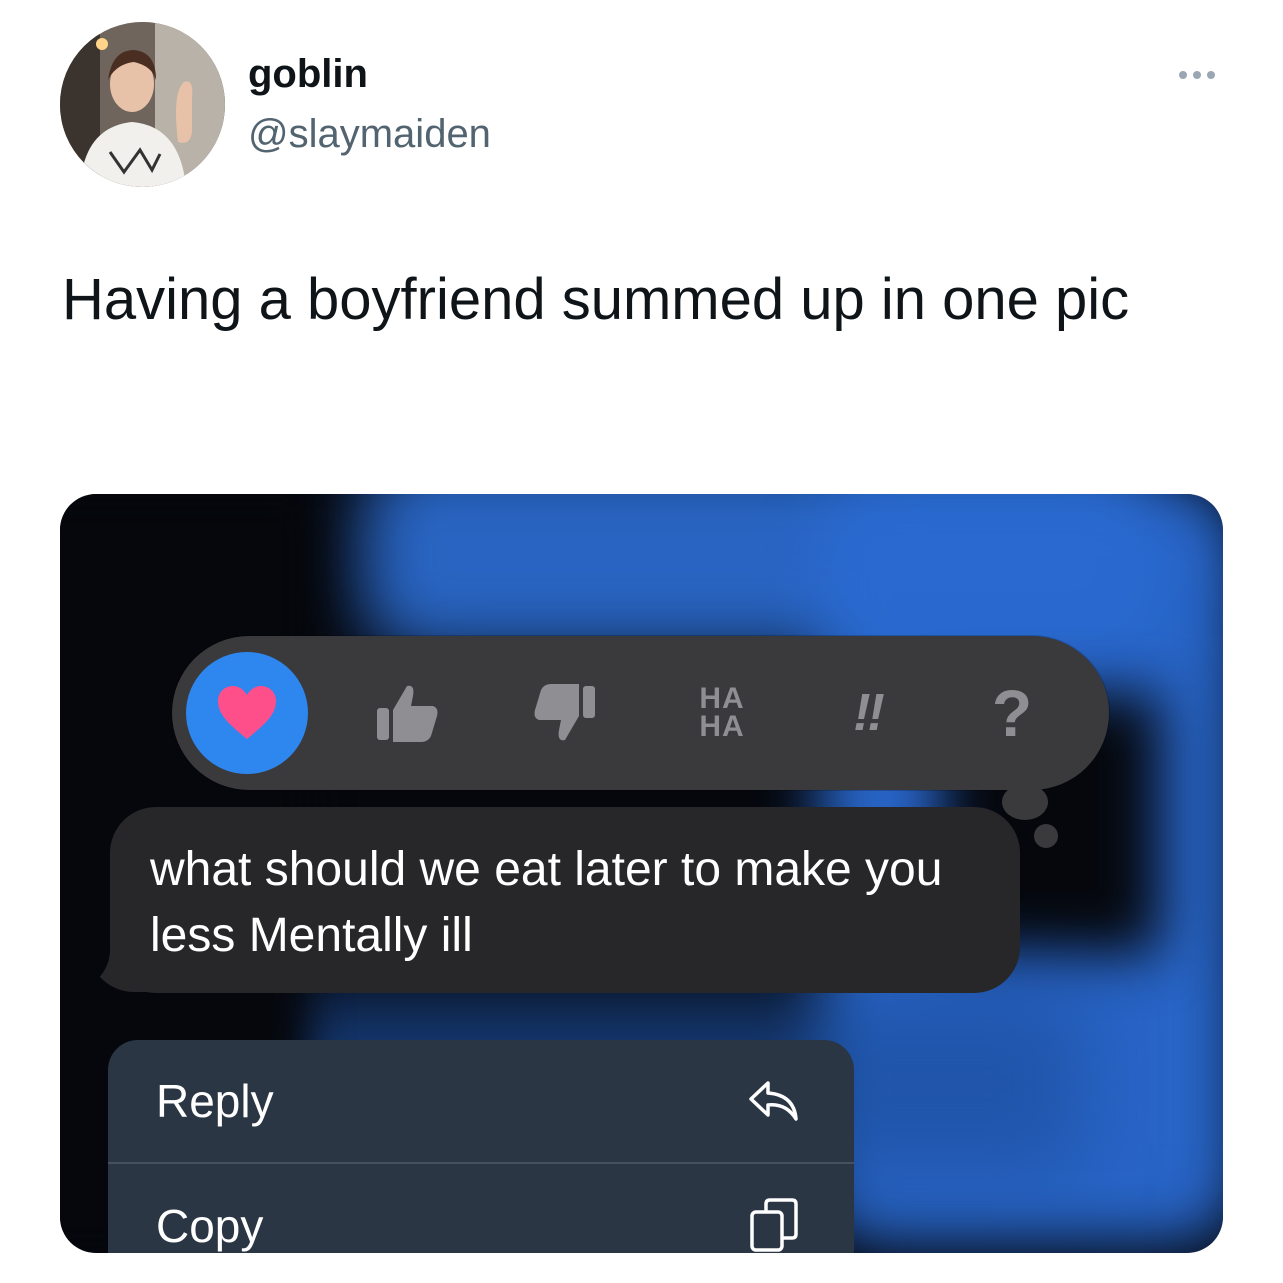  I want to click on menu-item-reply: Reply, so click(481, 1102).